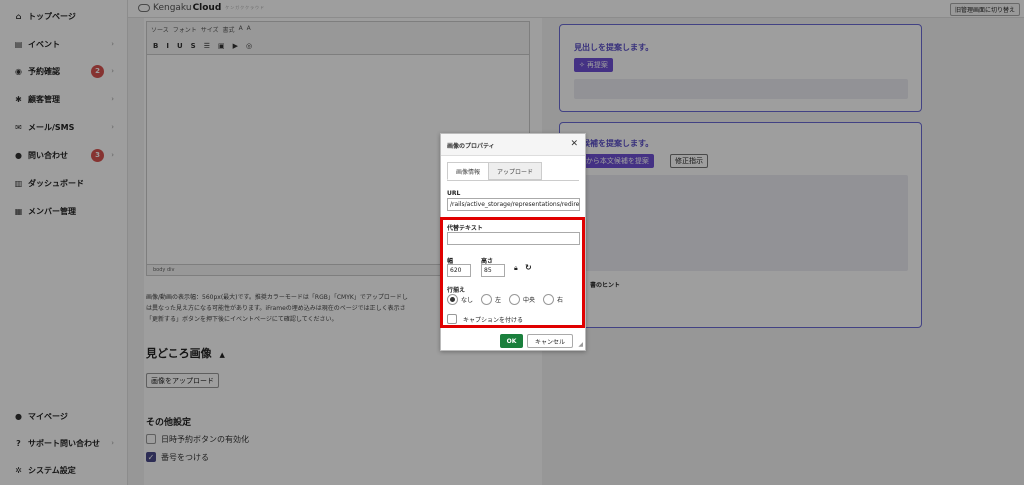 This screenshot has width=1024, height=485. I want to click on resize-handle-icon: ◢, so click(580, 344).